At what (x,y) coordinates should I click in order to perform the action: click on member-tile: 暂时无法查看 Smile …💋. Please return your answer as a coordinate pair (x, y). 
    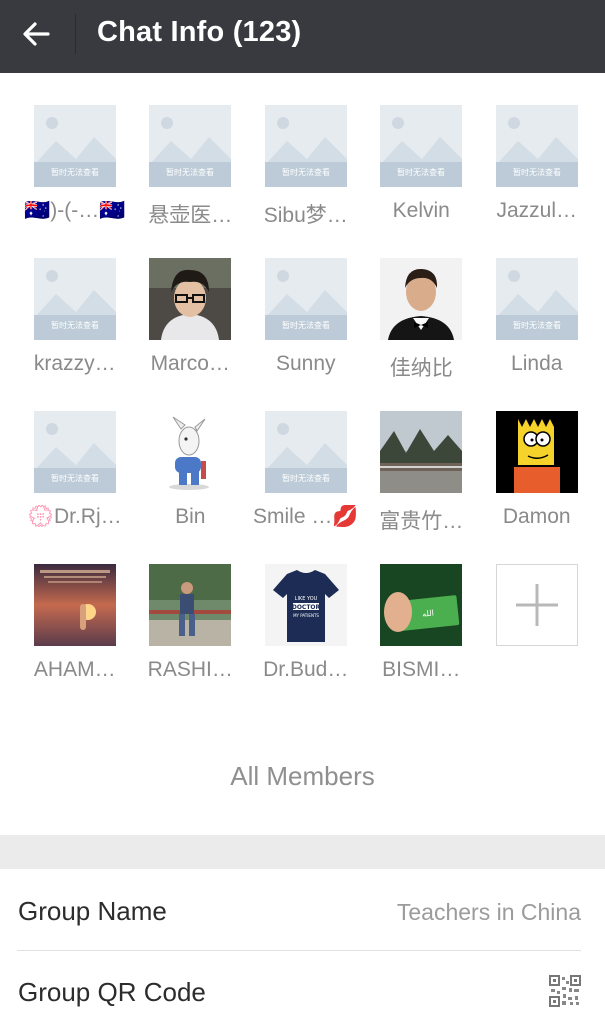
    Looking at the image, I should click on (306, 487).